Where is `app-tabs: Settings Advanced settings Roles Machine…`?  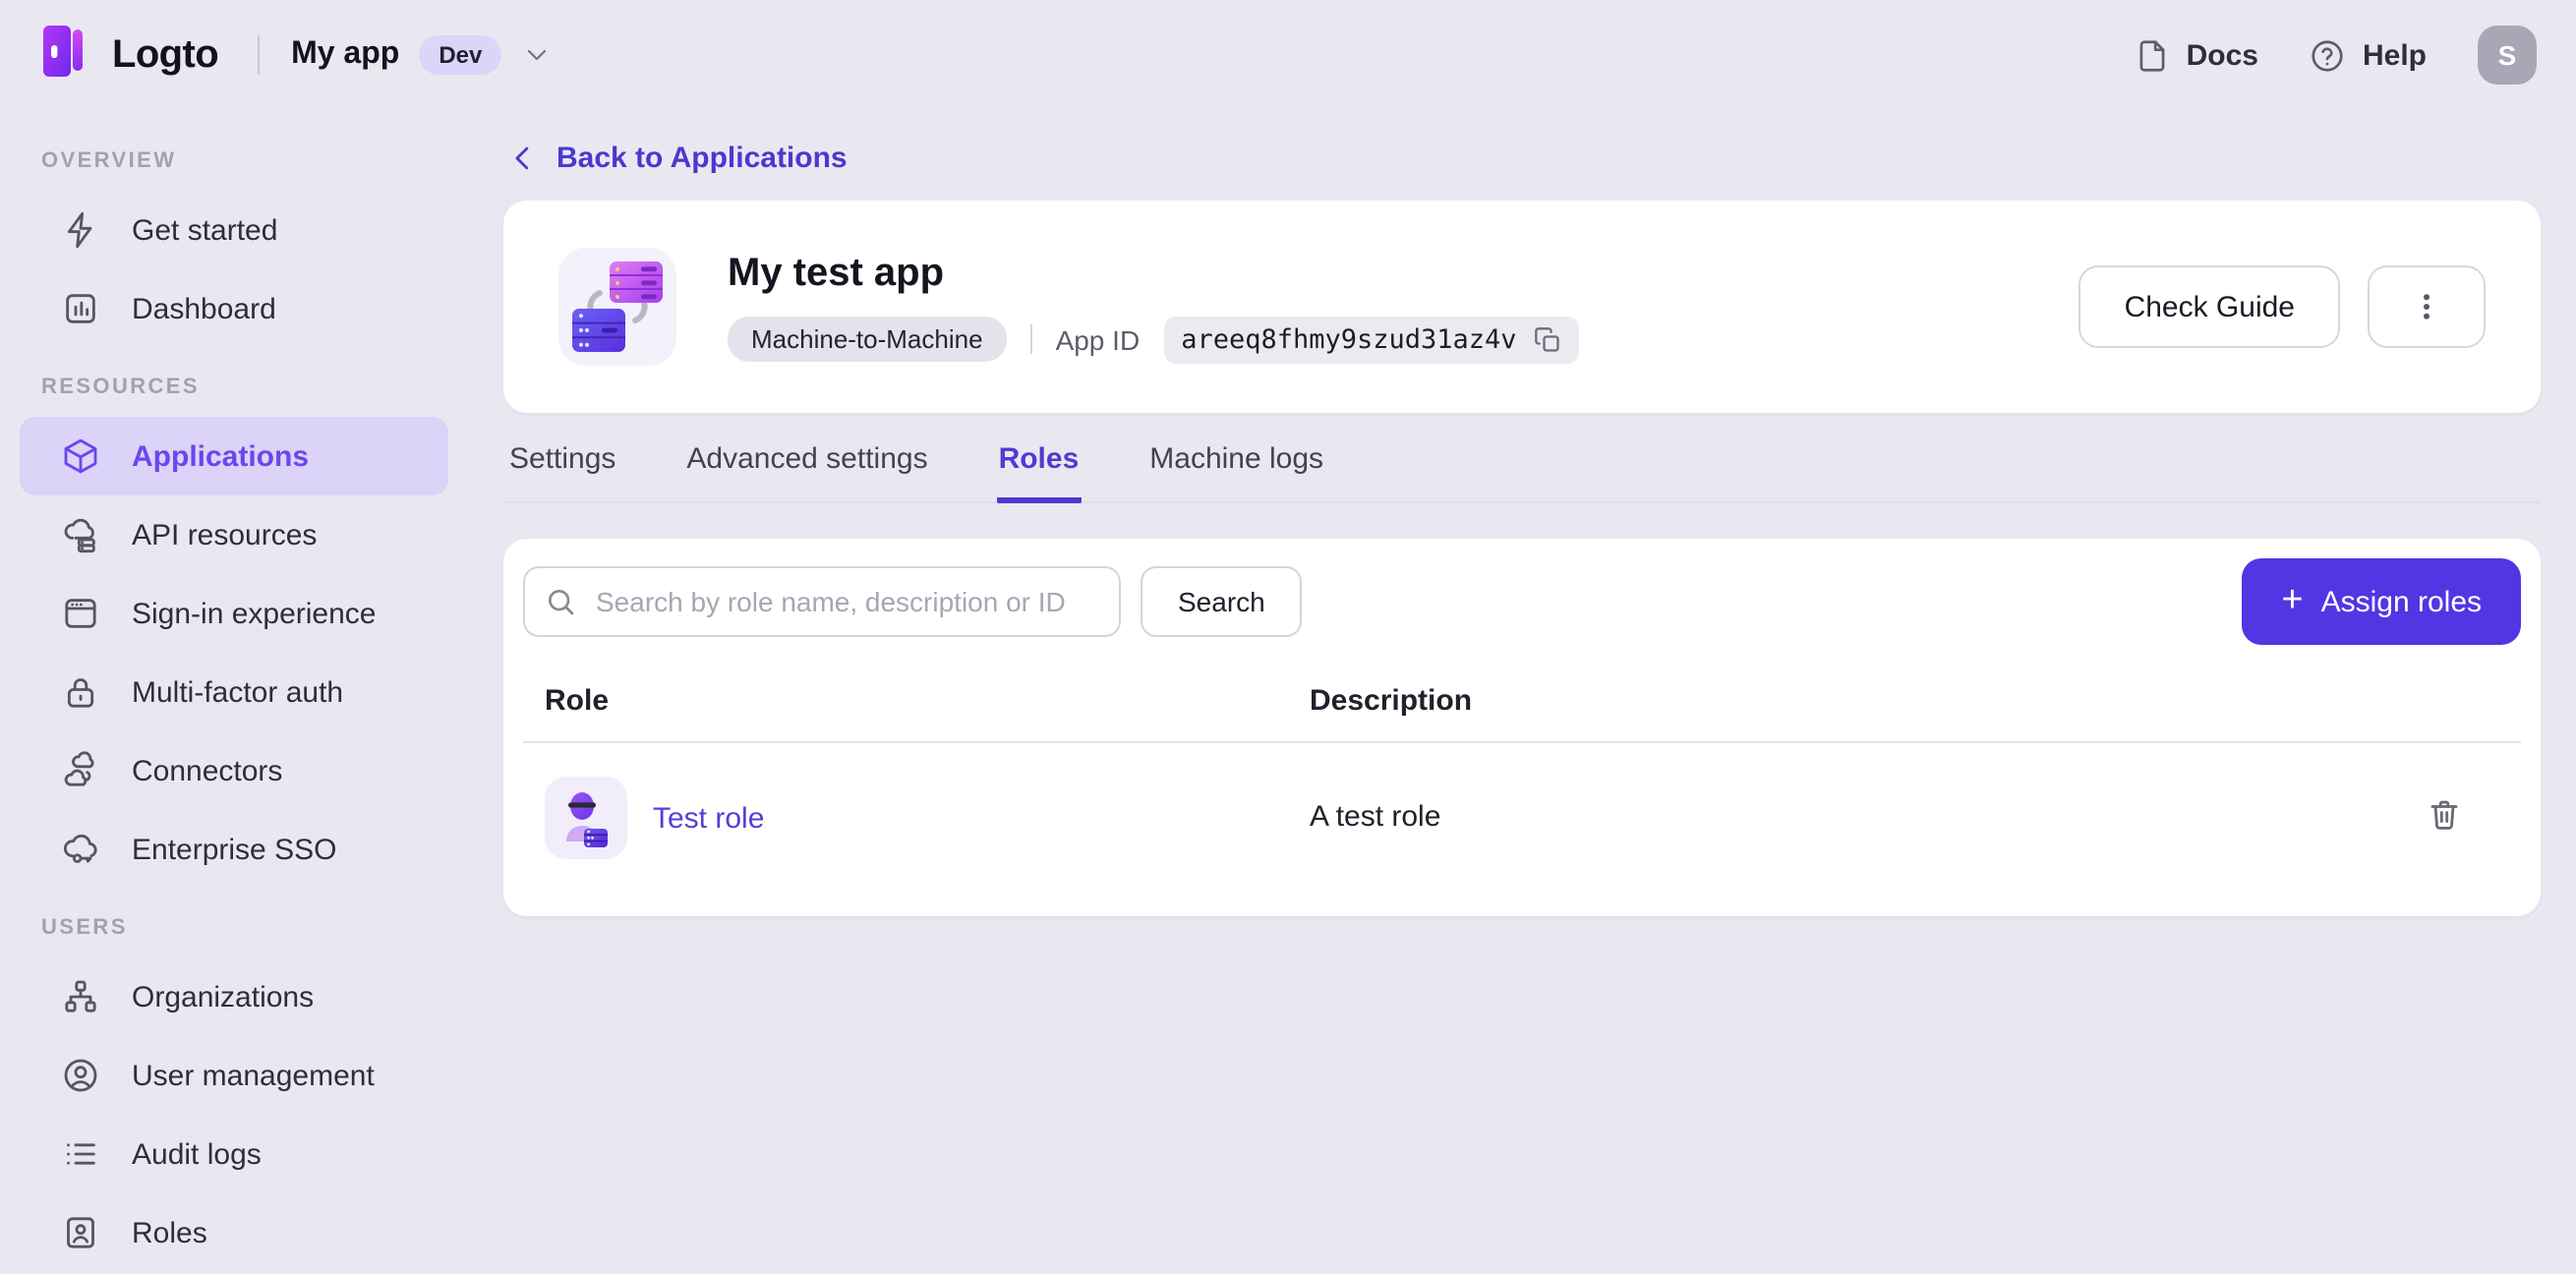 app-tabs: Settings Advanced settings Roles Machine… is located at coordinates (1522, 465).